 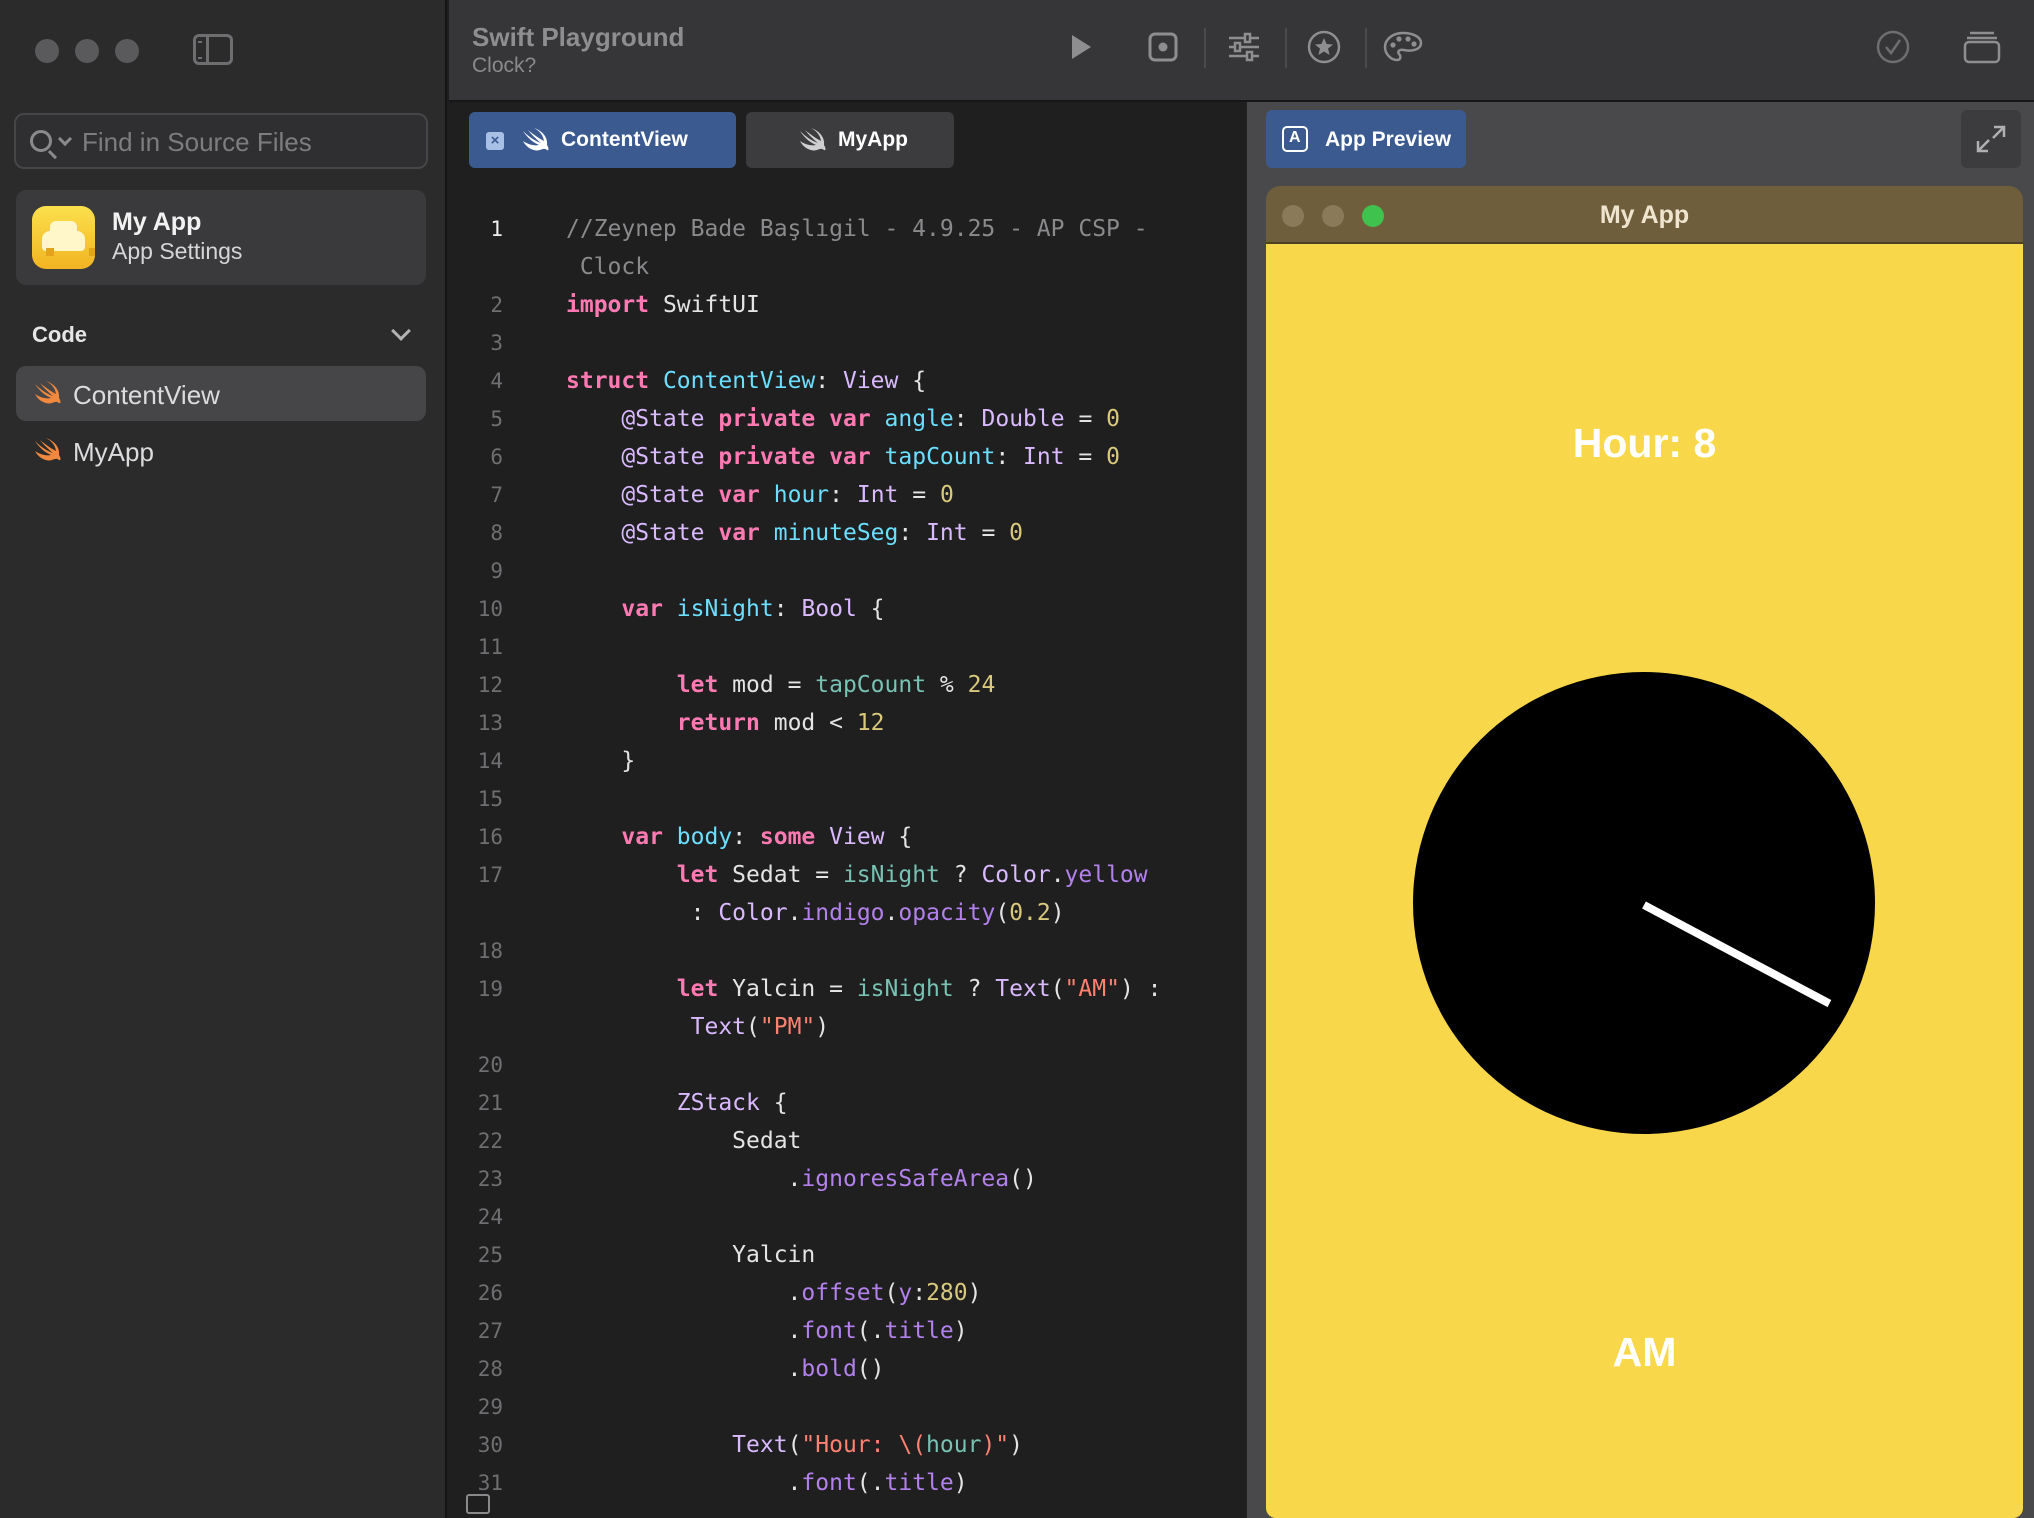 I want to click on code-token: body, so click(x=704, y=837).